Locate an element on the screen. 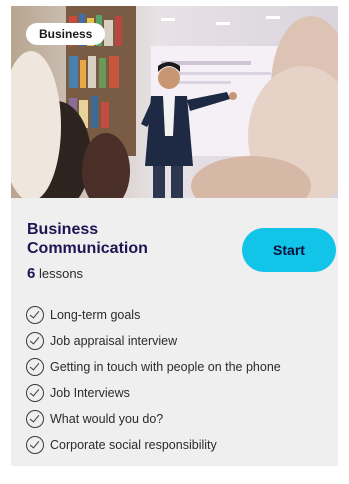  lesson-item: What would you do? is located at coordinates (153, 419).